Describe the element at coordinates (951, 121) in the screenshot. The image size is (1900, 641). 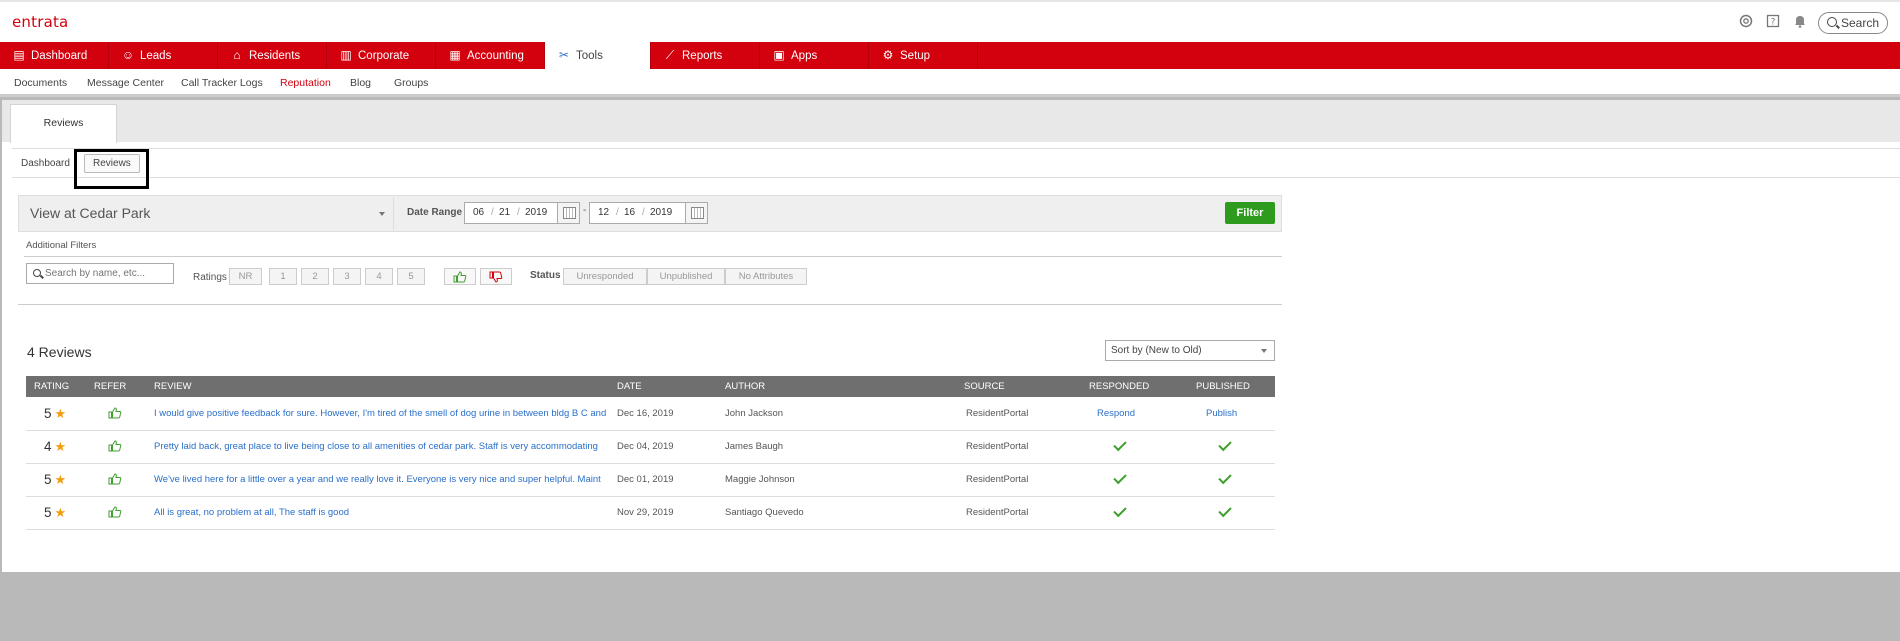
I see `page-tab-strip: Reviews` at that location.